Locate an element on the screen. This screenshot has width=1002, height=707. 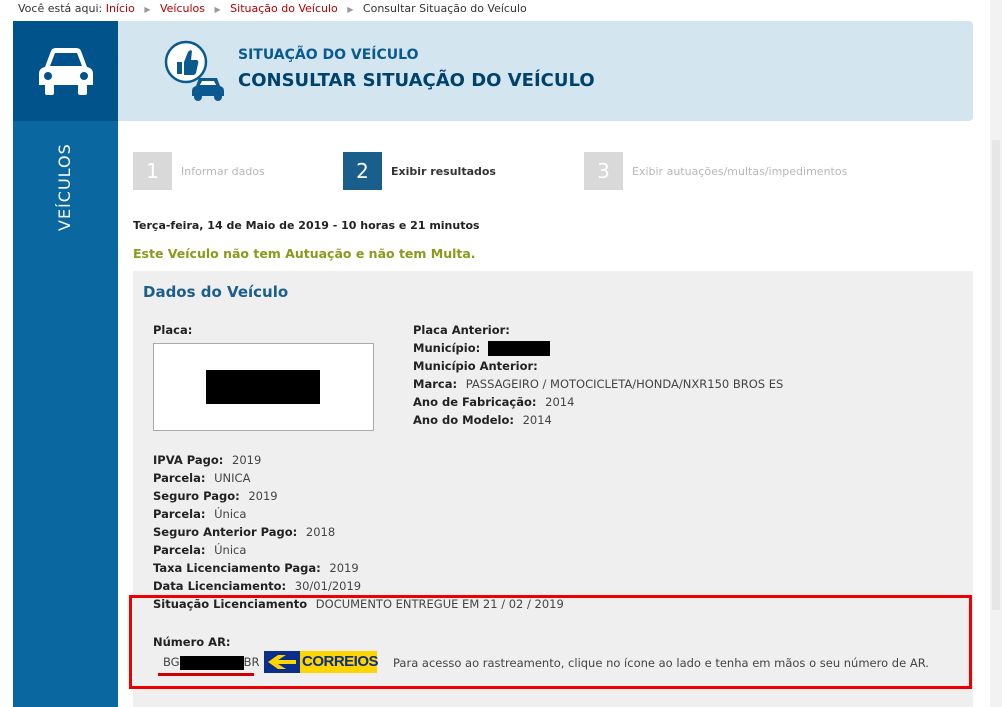
ano-fabricacao-value: 2014 is located at coordinates (560, 402).